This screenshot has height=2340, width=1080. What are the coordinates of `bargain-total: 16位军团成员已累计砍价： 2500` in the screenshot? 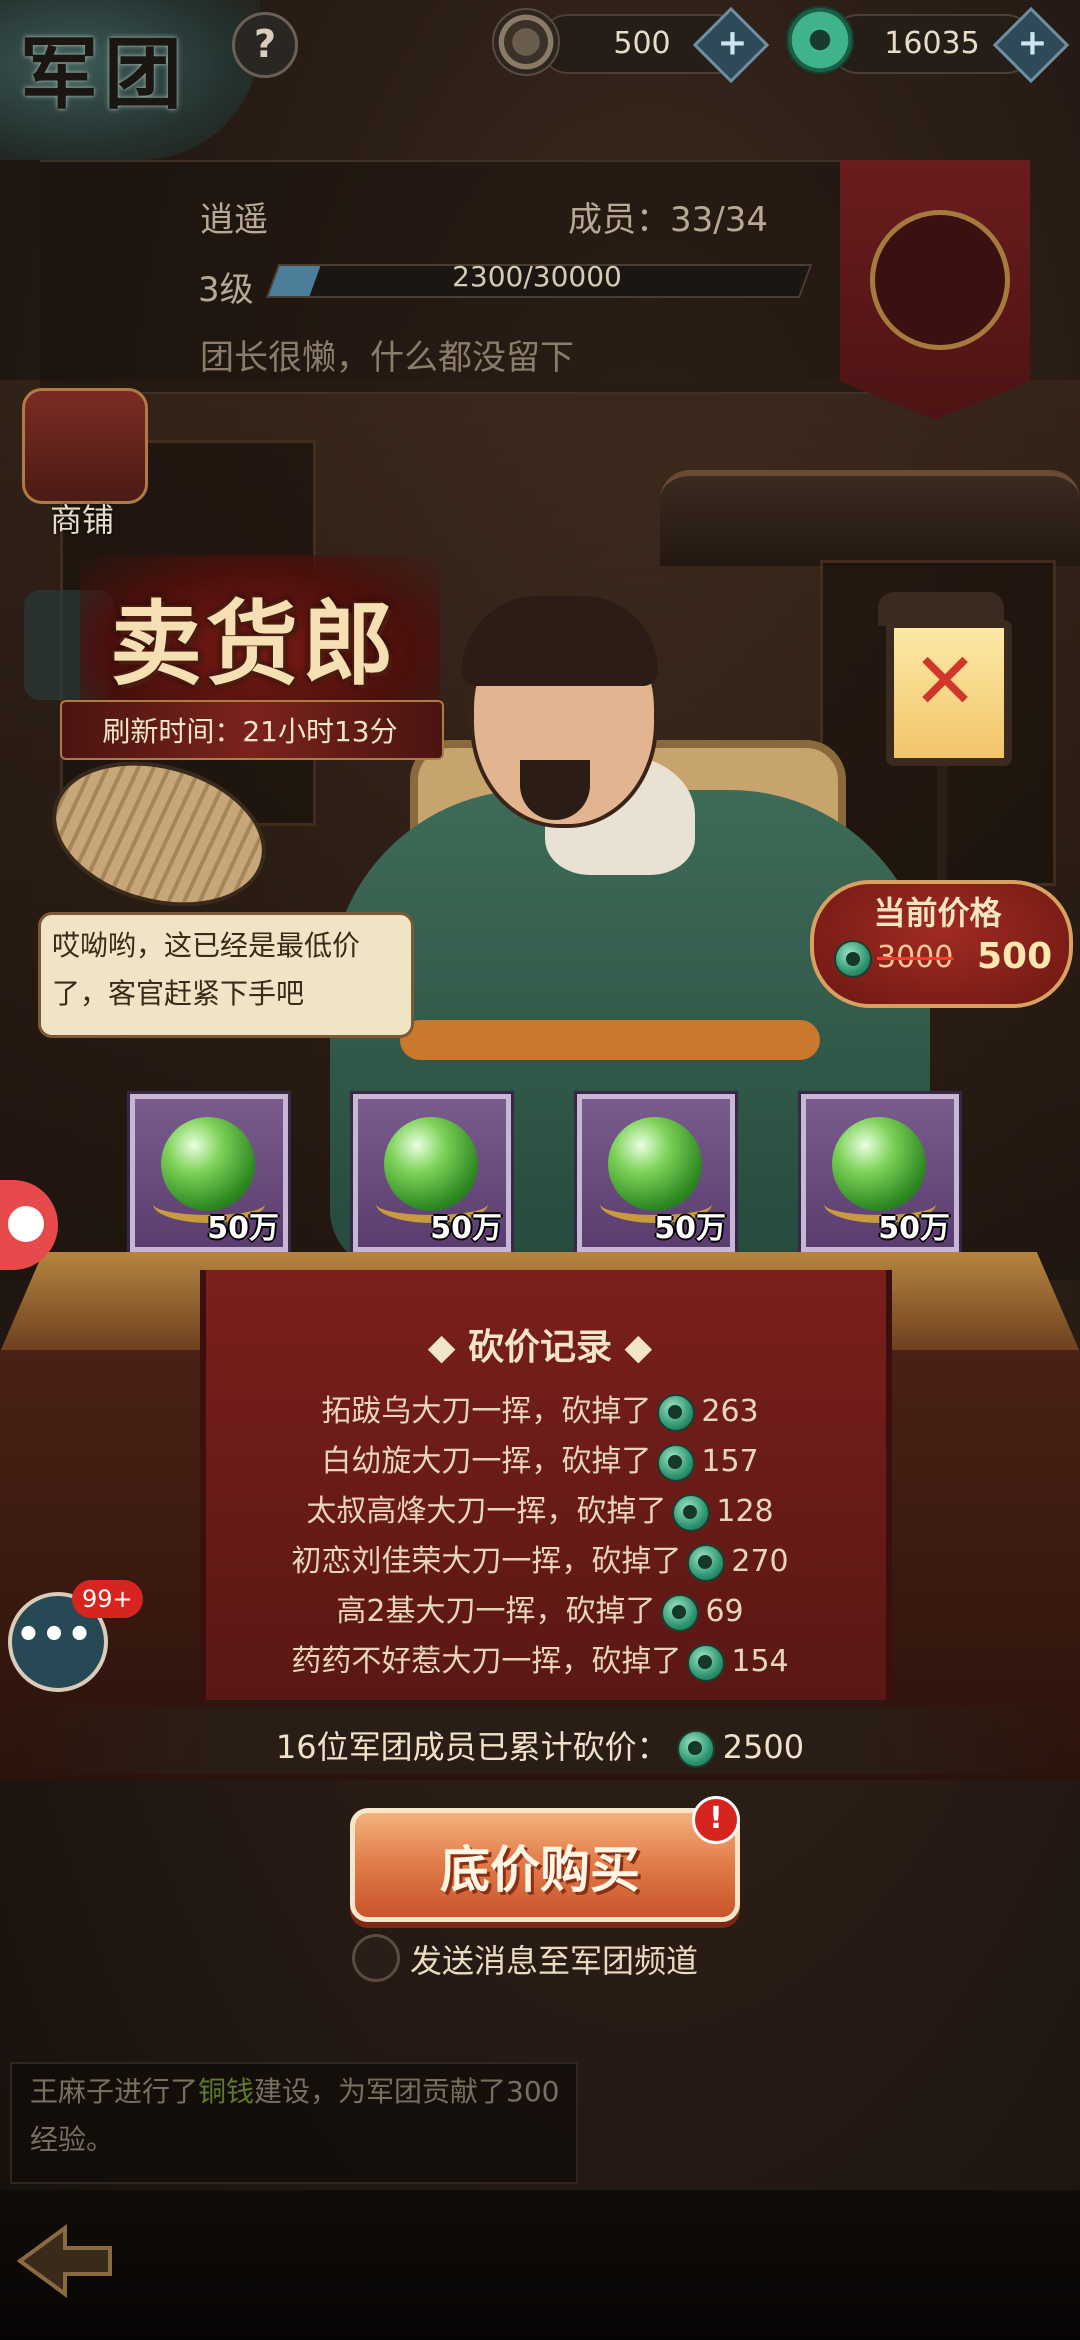 It's located at (540, 1748).